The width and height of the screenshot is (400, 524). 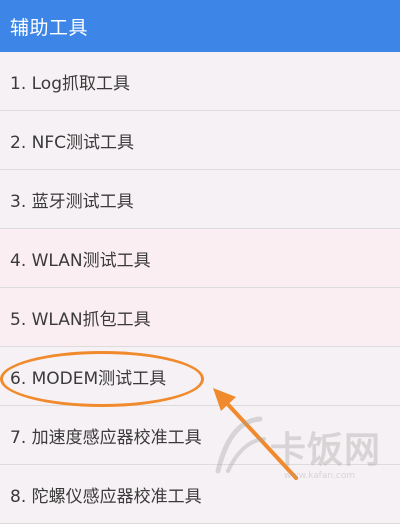 I want to click on list-item-label: 1. Log抓取工具, so click(x=70, y=83).